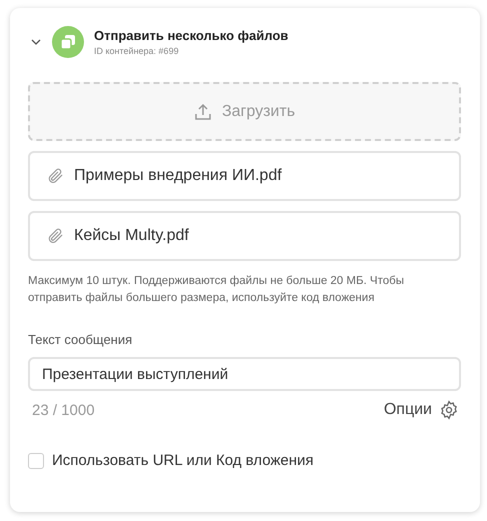 This screenshot has height=521, width=487. What do you see at coordinates (244, 374) in the screenshot?
I see `message-input: Презентации выступлений` at bounding box center [244, 374].